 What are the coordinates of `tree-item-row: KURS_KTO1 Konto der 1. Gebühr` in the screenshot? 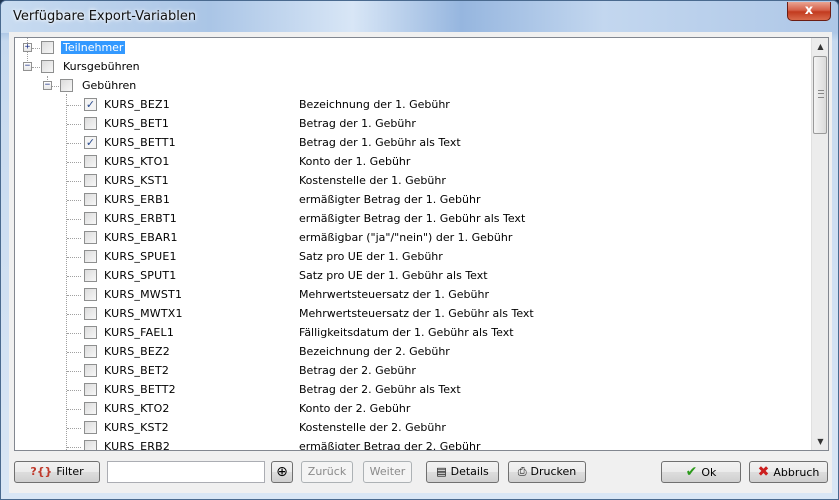 It's located at (413, 162).